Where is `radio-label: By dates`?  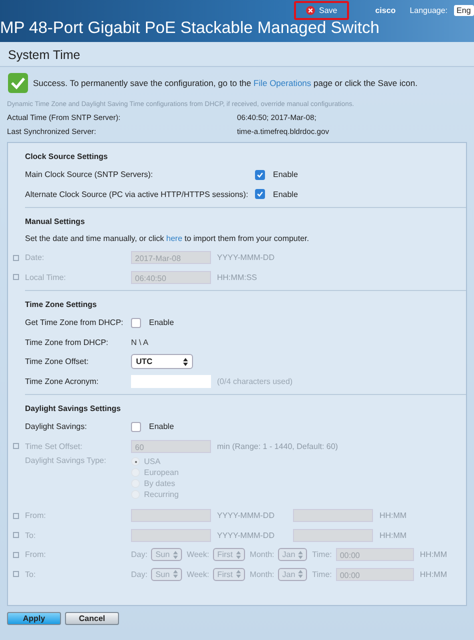
radio-label: By dates is located at coordinates (160, 483).